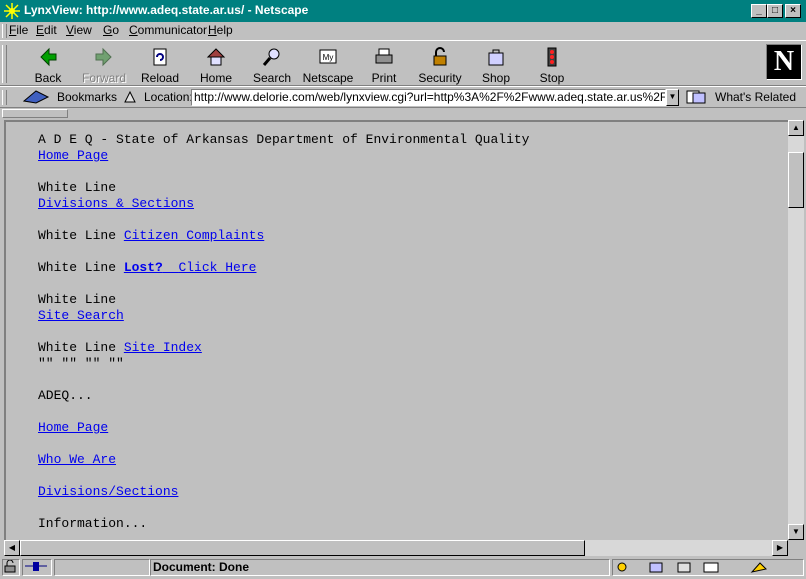 This screenshot has width=806, height=579. I want to click on quote-marks-text: "" "" "" "", so click(81, 363).